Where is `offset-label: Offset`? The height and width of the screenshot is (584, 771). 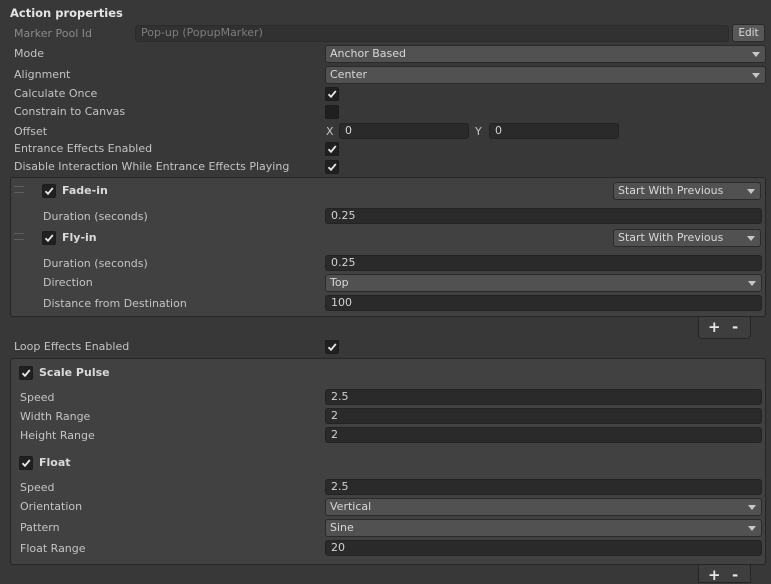 offset-label: Offset is located at coordinates (31, 131).